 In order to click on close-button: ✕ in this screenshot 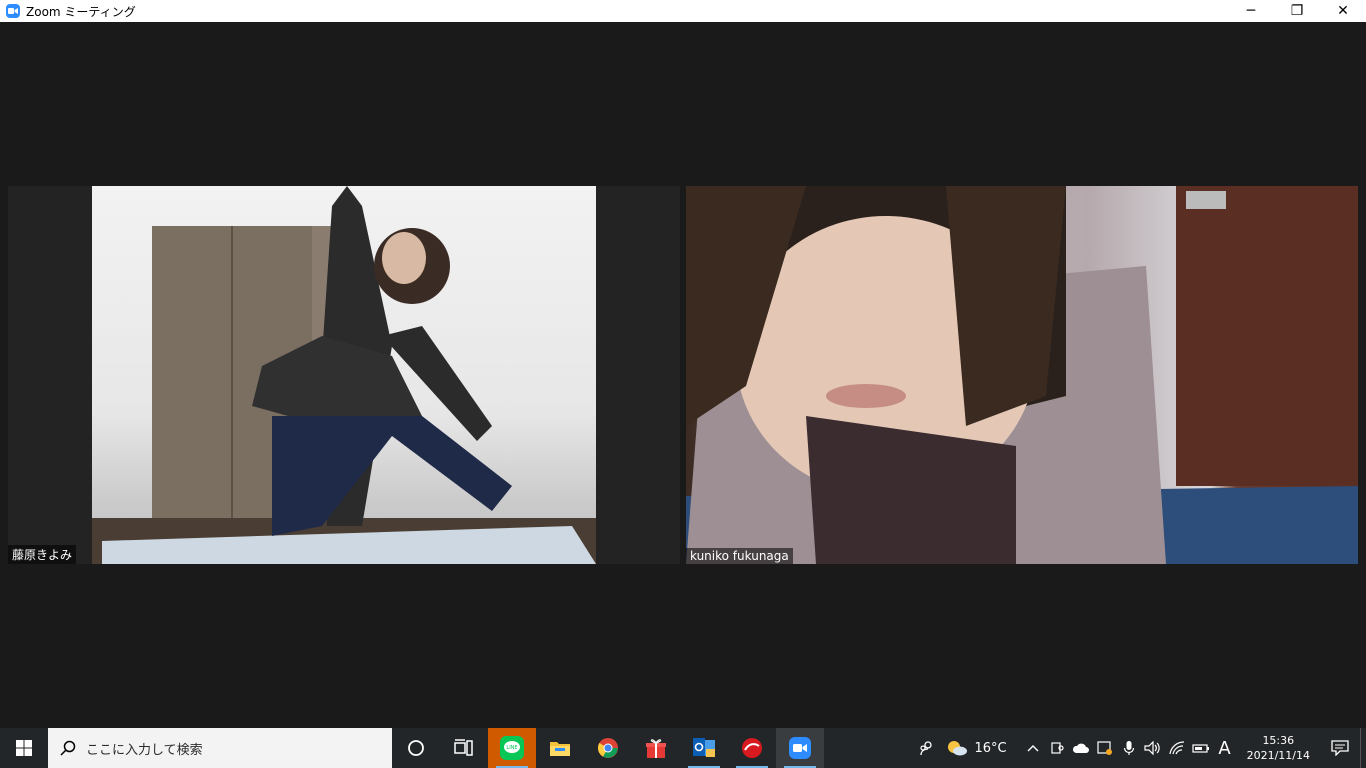, I will do `click(1343, 11)`.